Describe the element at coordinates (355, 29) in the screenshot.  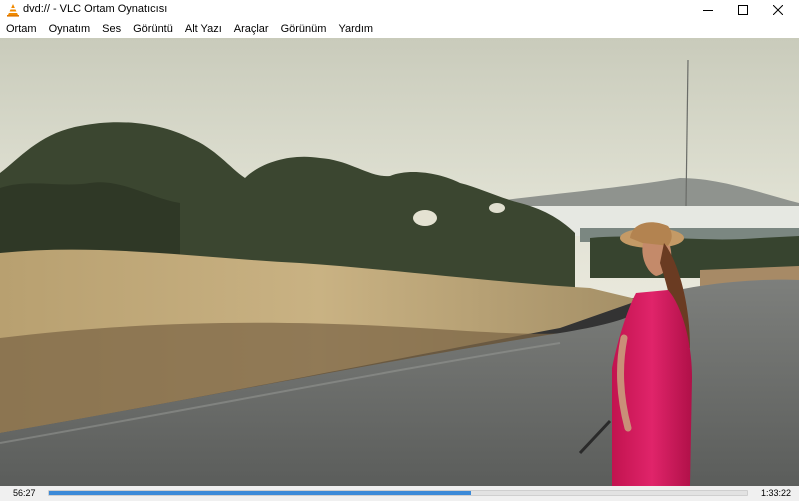
I see `menu-yardim: Yardım` at that location.